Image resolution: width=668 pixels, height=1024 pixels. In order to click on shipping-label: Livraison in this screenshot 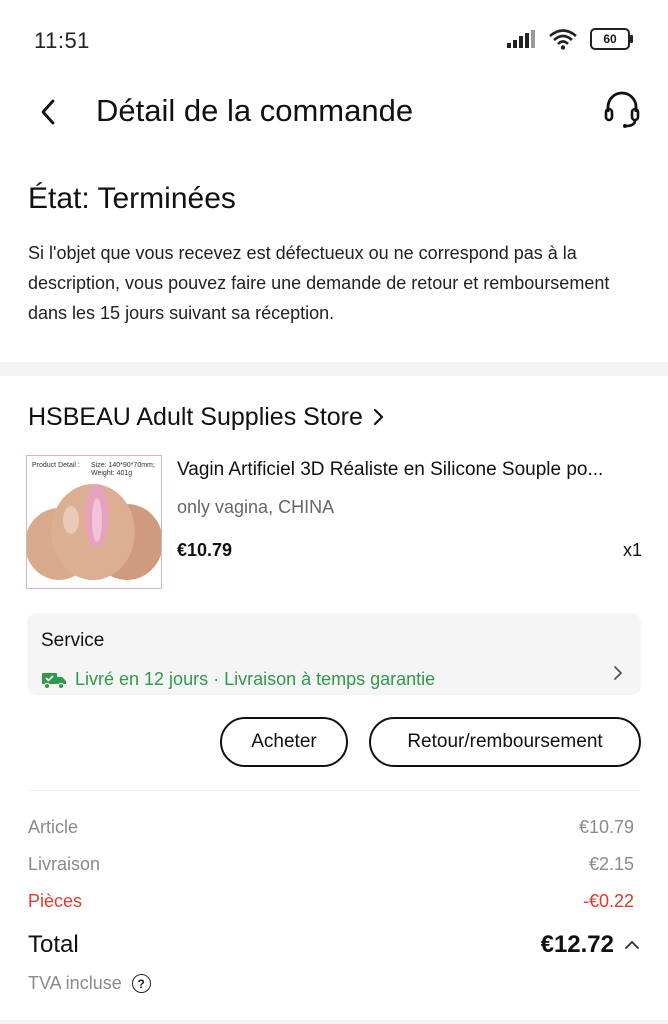, I will do `click(64, 864)`.